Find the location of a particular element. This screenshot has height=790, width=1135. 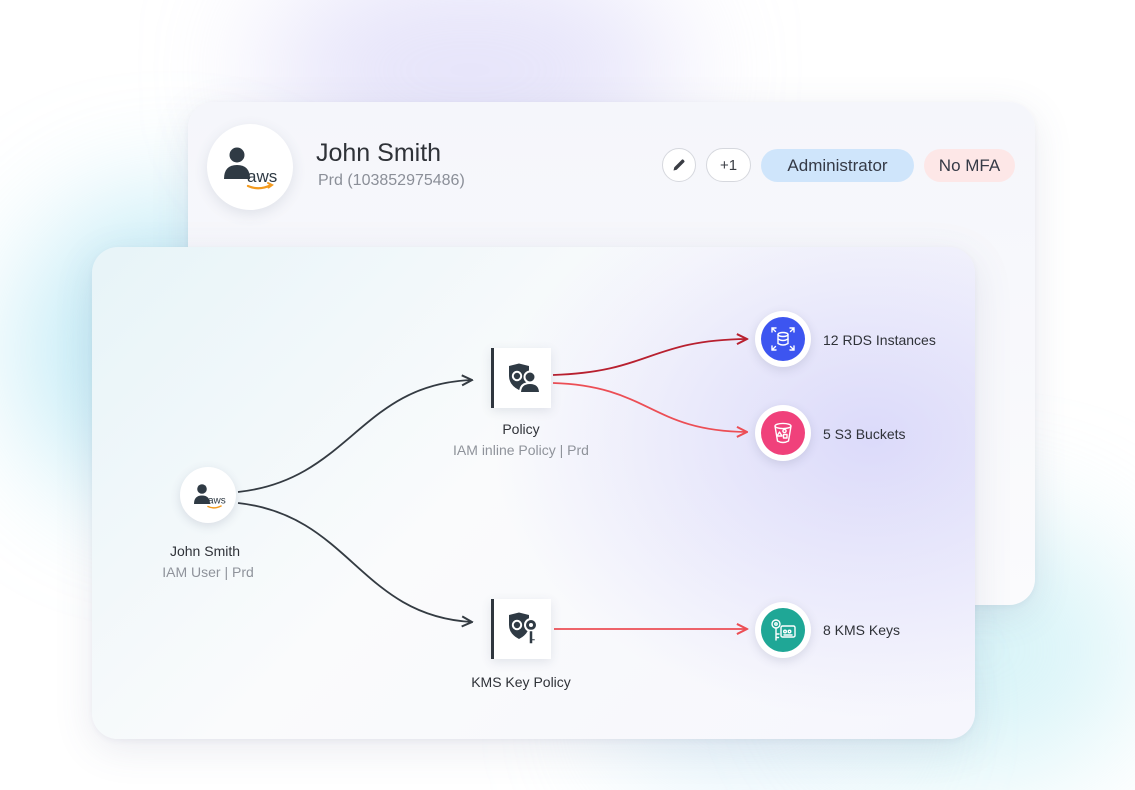

policy-key-icon is located at coordinates (523, 628).